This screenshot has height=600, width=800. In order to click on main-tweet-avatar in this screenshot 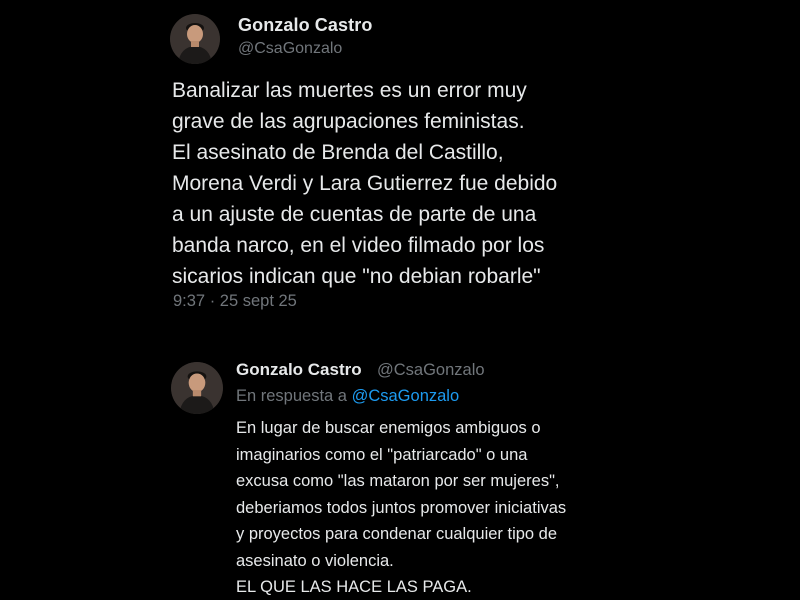, I will do `click(195, 39)`.